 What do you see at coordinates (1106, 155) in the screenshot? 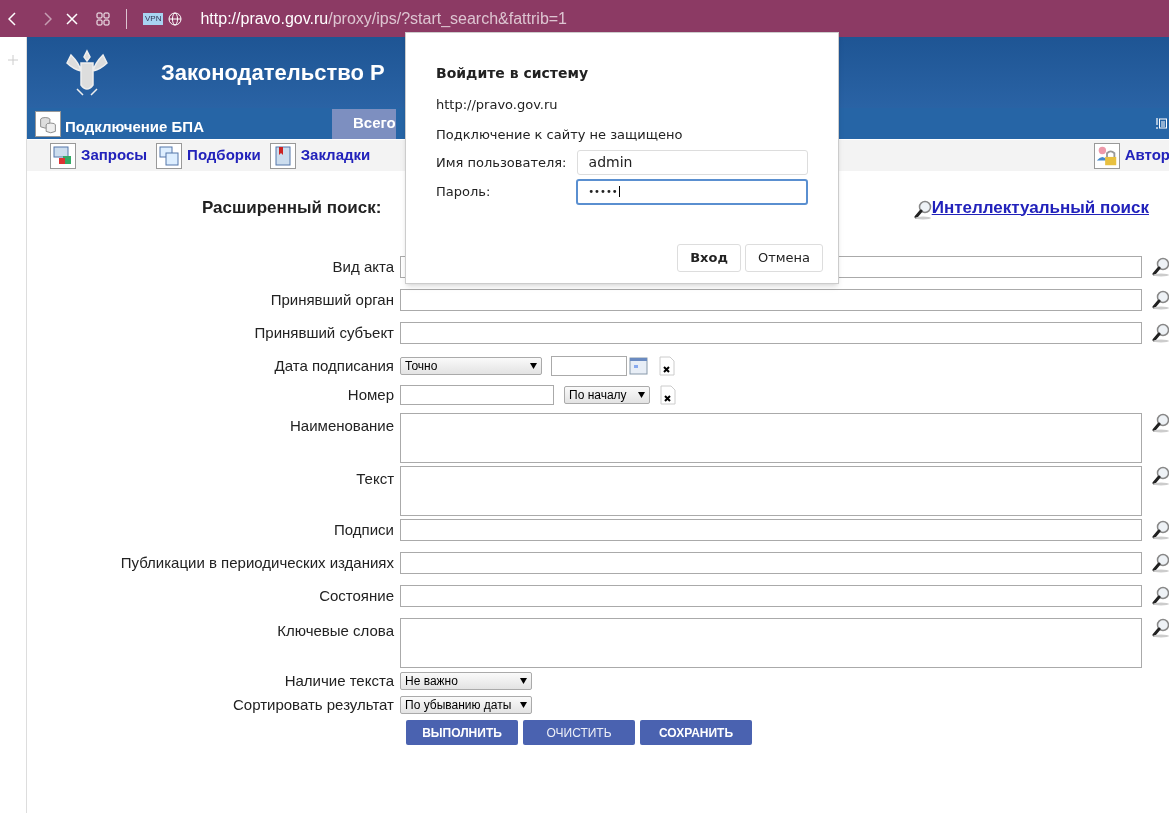
I see `user-lock-icon` at bounding box center [1106, 155].